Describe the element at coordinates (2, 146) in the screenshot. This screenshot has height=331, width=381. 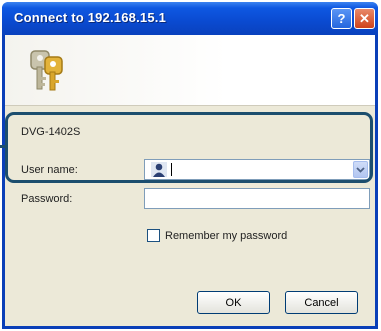
I see `callout-pointer` at that location.